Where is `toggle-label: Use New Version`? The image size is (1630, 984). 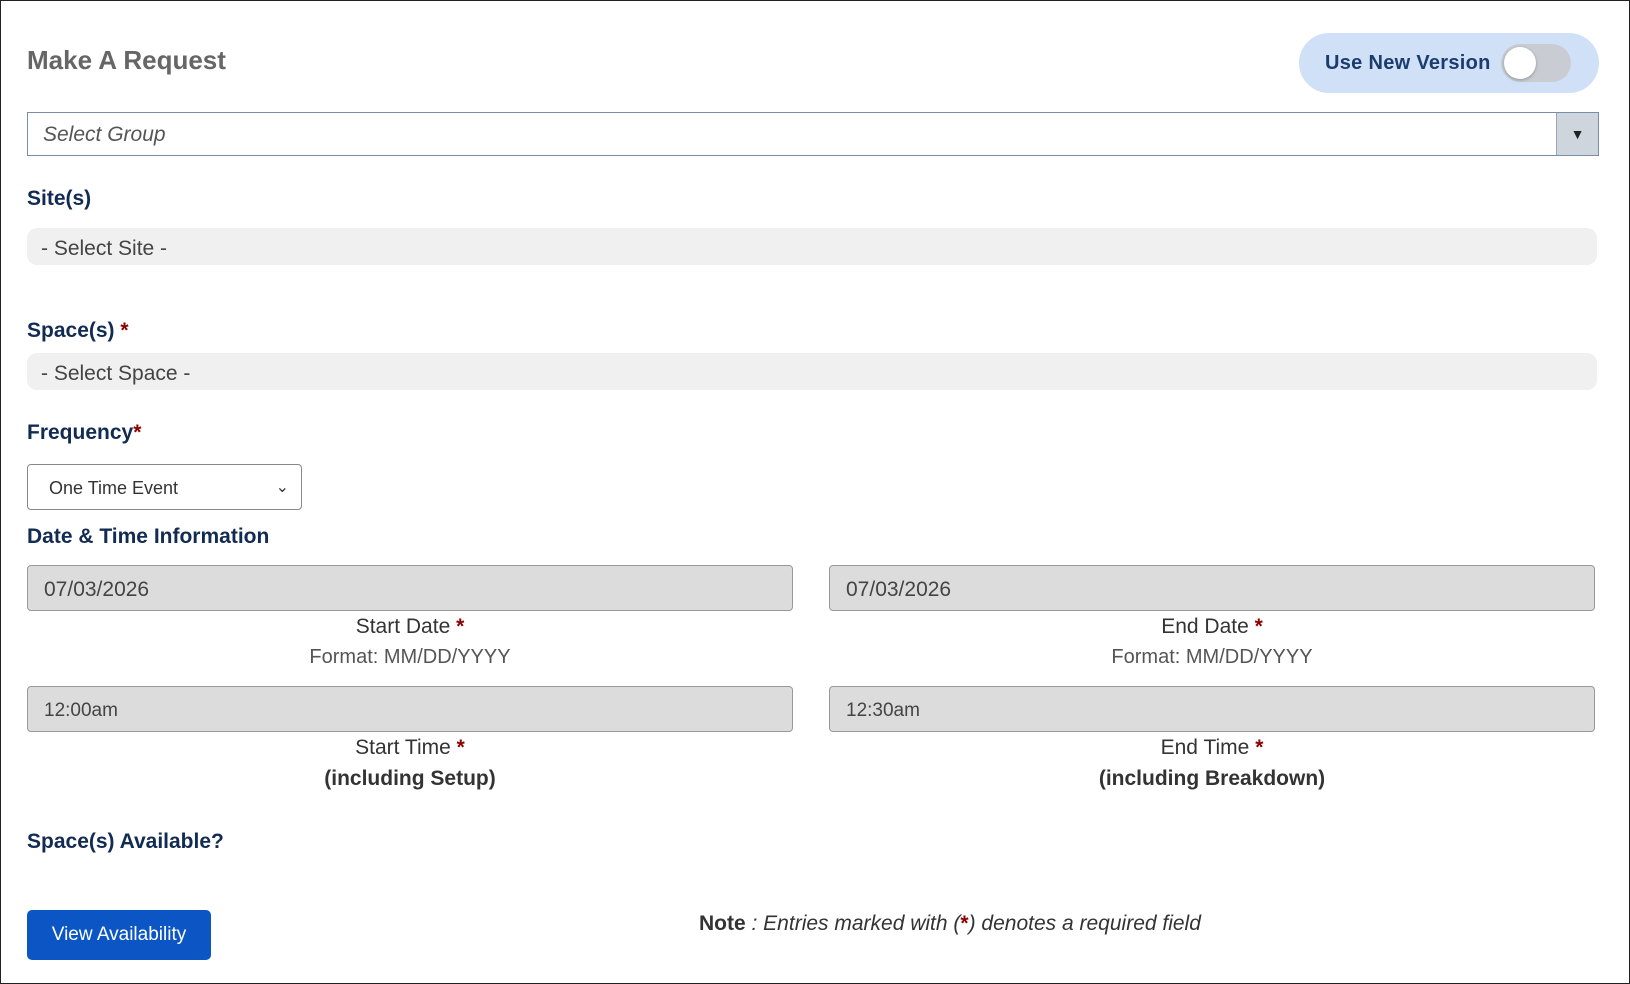 toggle-label: Use New Version is located at coordinates (1408, 62).